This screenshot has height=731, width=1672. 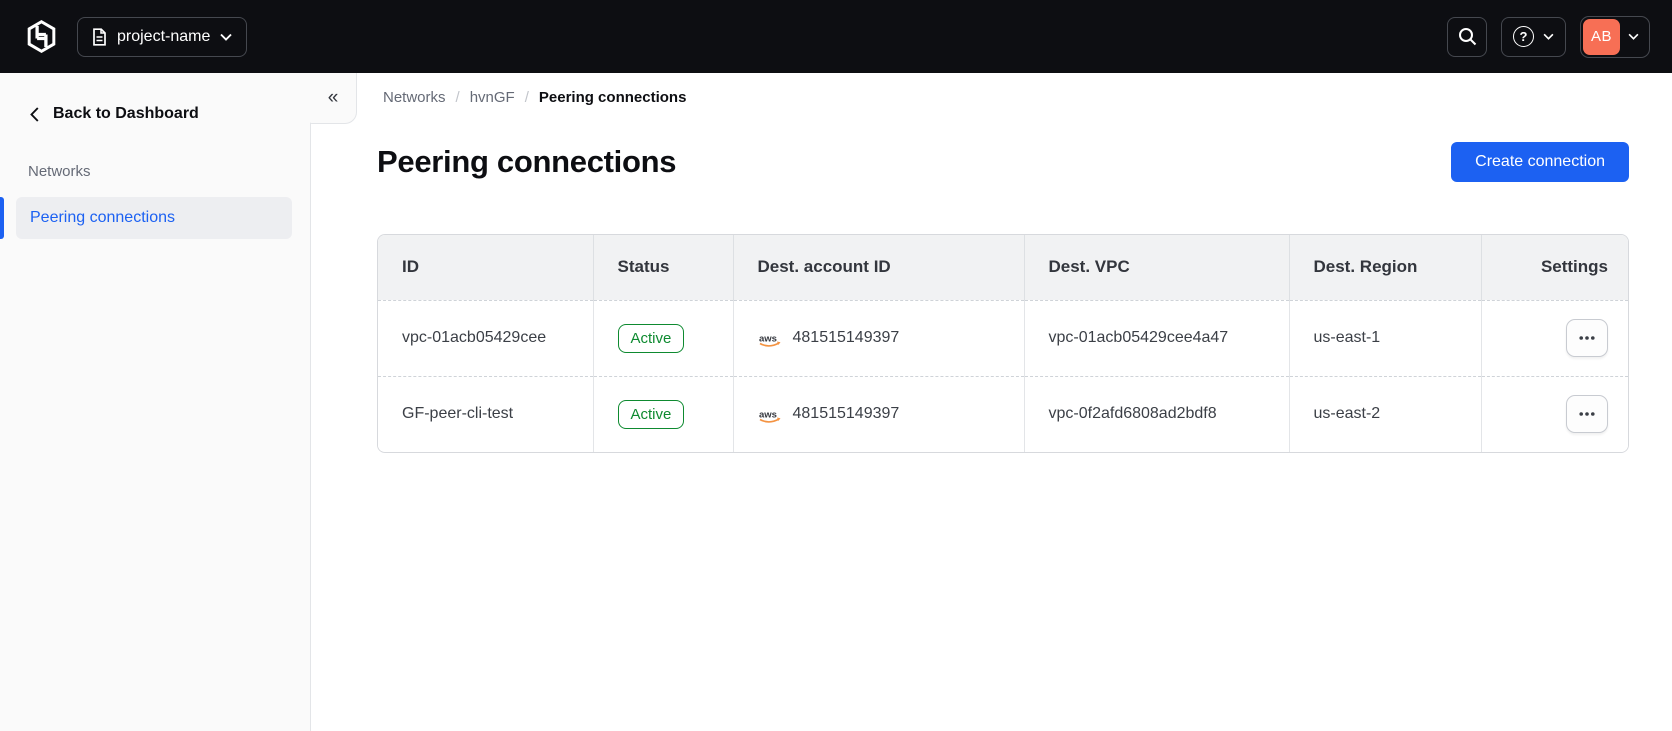 What do you see at coordinates (836, 36) in the screenshot?
I see `topbar: project-name ? AB` at bounding box center [836, 36].